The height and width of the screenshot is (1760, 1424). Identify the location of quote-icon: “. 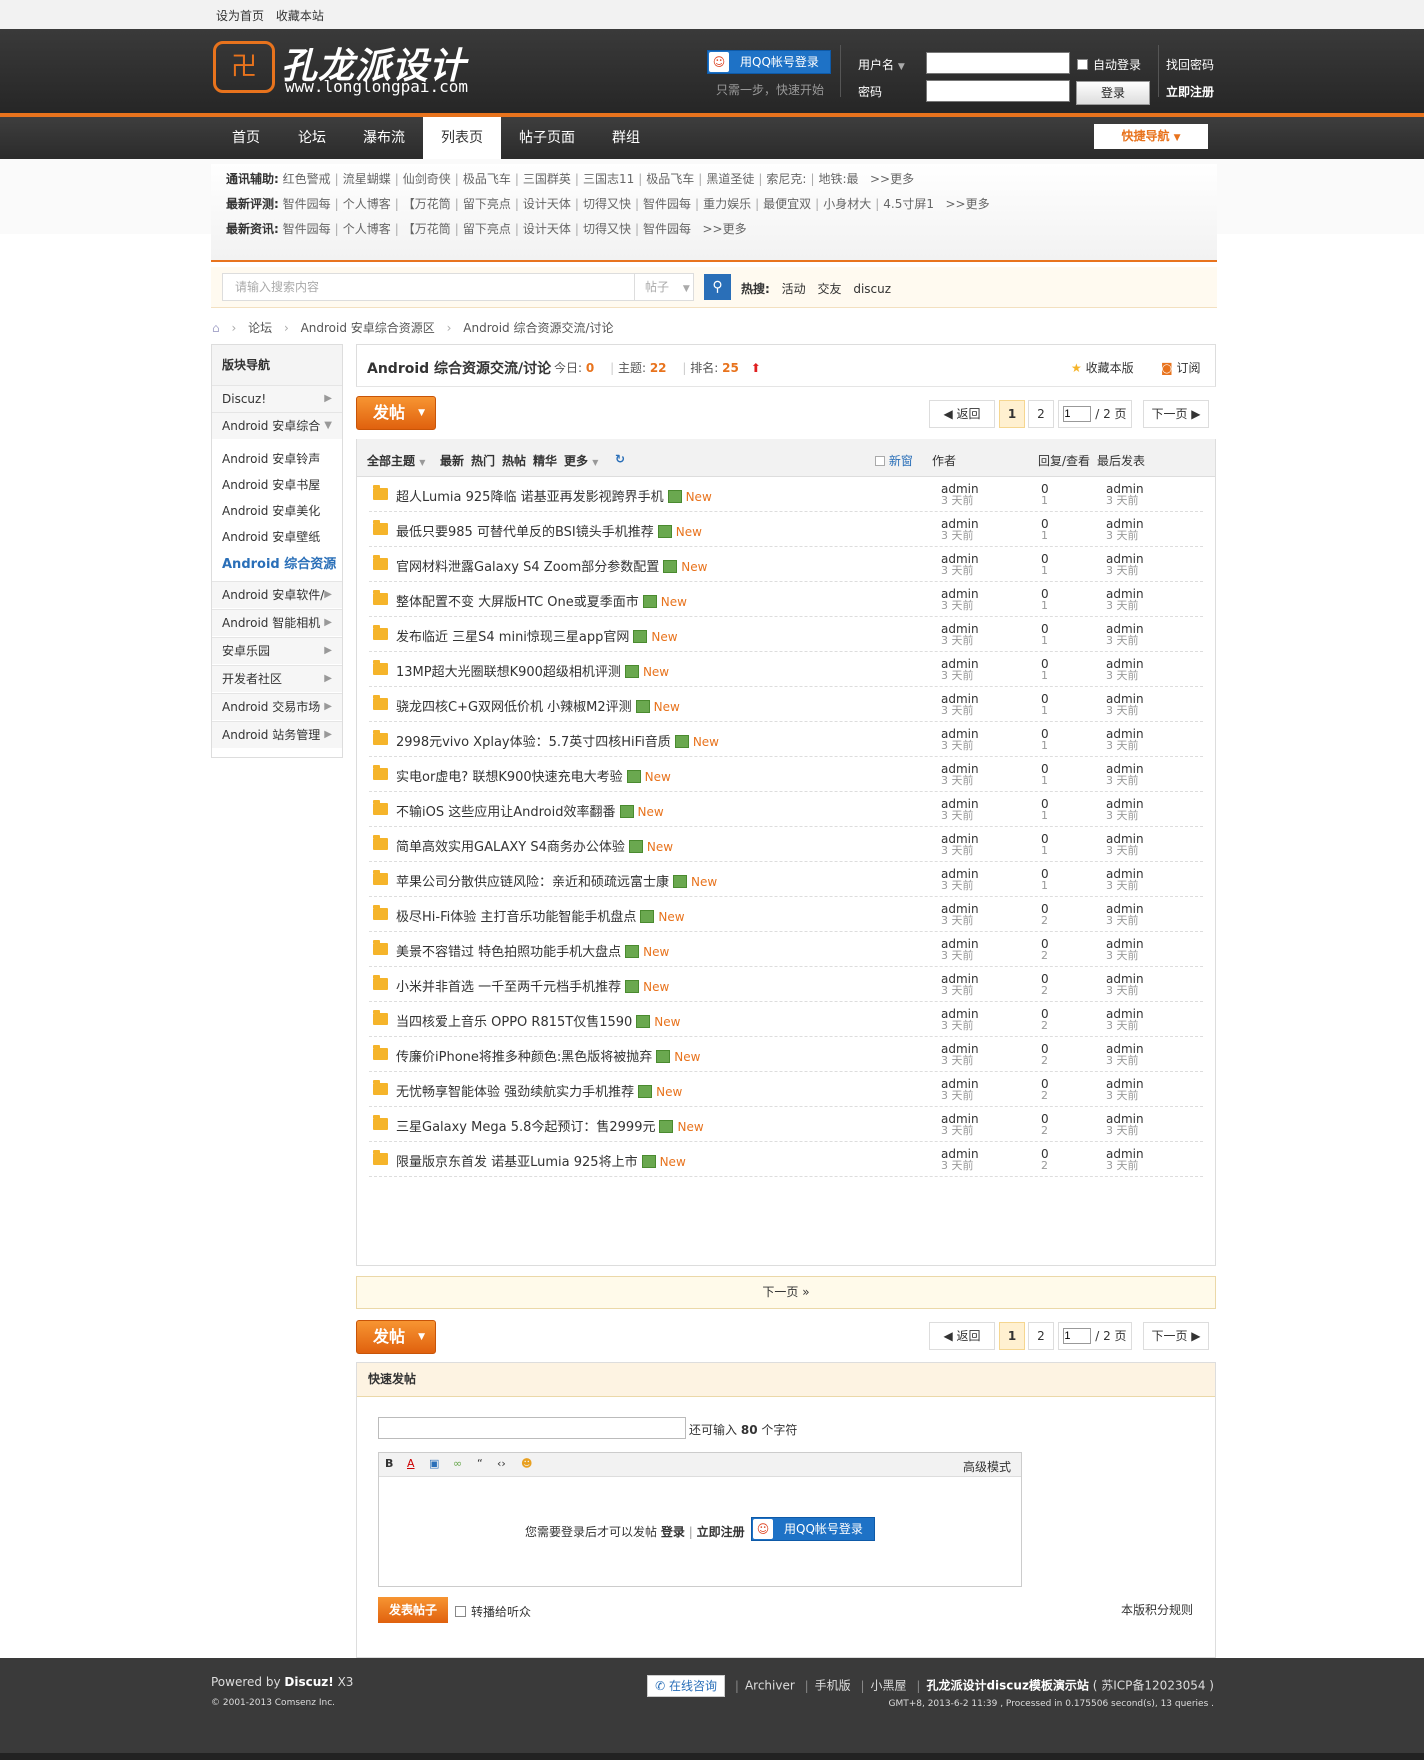
(480, 1463).